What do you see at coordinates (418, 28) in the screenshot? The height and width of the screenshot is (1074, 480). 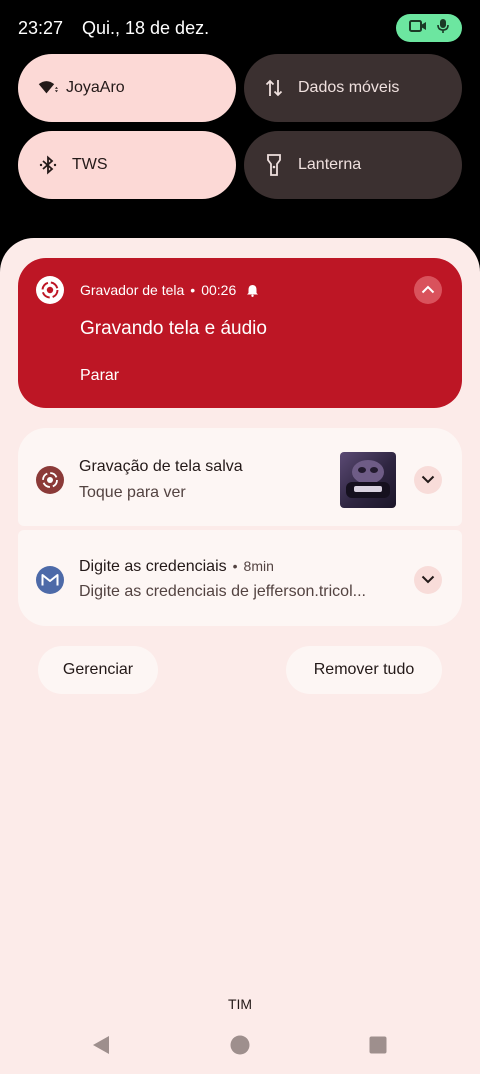 I see `videocam-icon` at bounding box center [418, 28].